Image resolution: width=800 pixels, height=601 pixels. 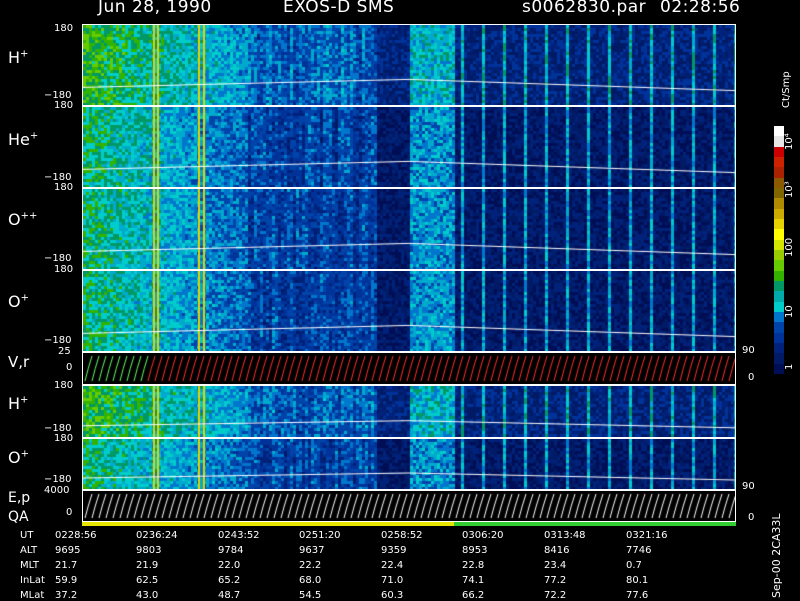 What do you see at coordinates (239, 535) in the screenshot?
I see `footer-cell: 0243:52` at bounding box center [239, 535].